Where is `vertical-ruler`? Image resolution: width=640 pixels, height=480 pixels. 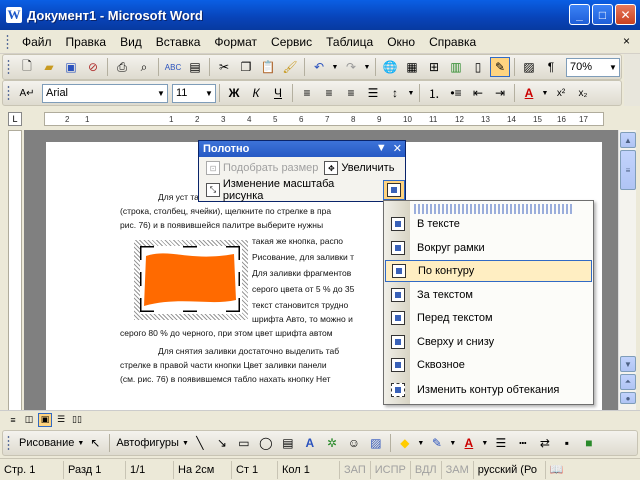 vertical-ruler is located at coordinates (15, 271).